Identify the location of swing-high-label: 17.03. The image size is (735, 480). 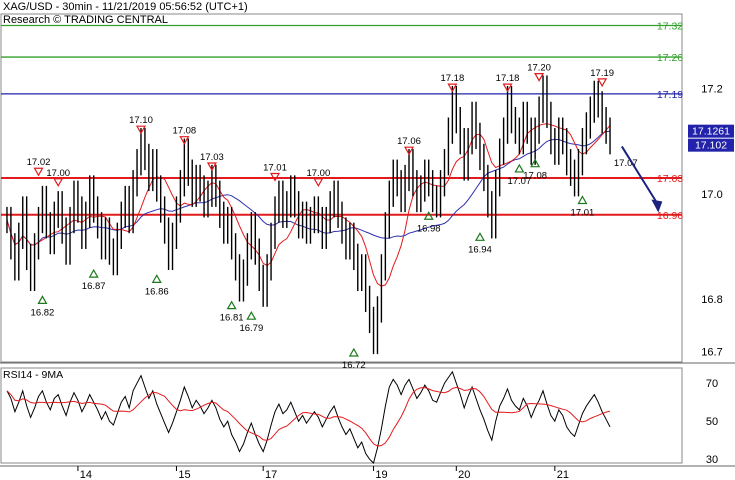
(212, 157).